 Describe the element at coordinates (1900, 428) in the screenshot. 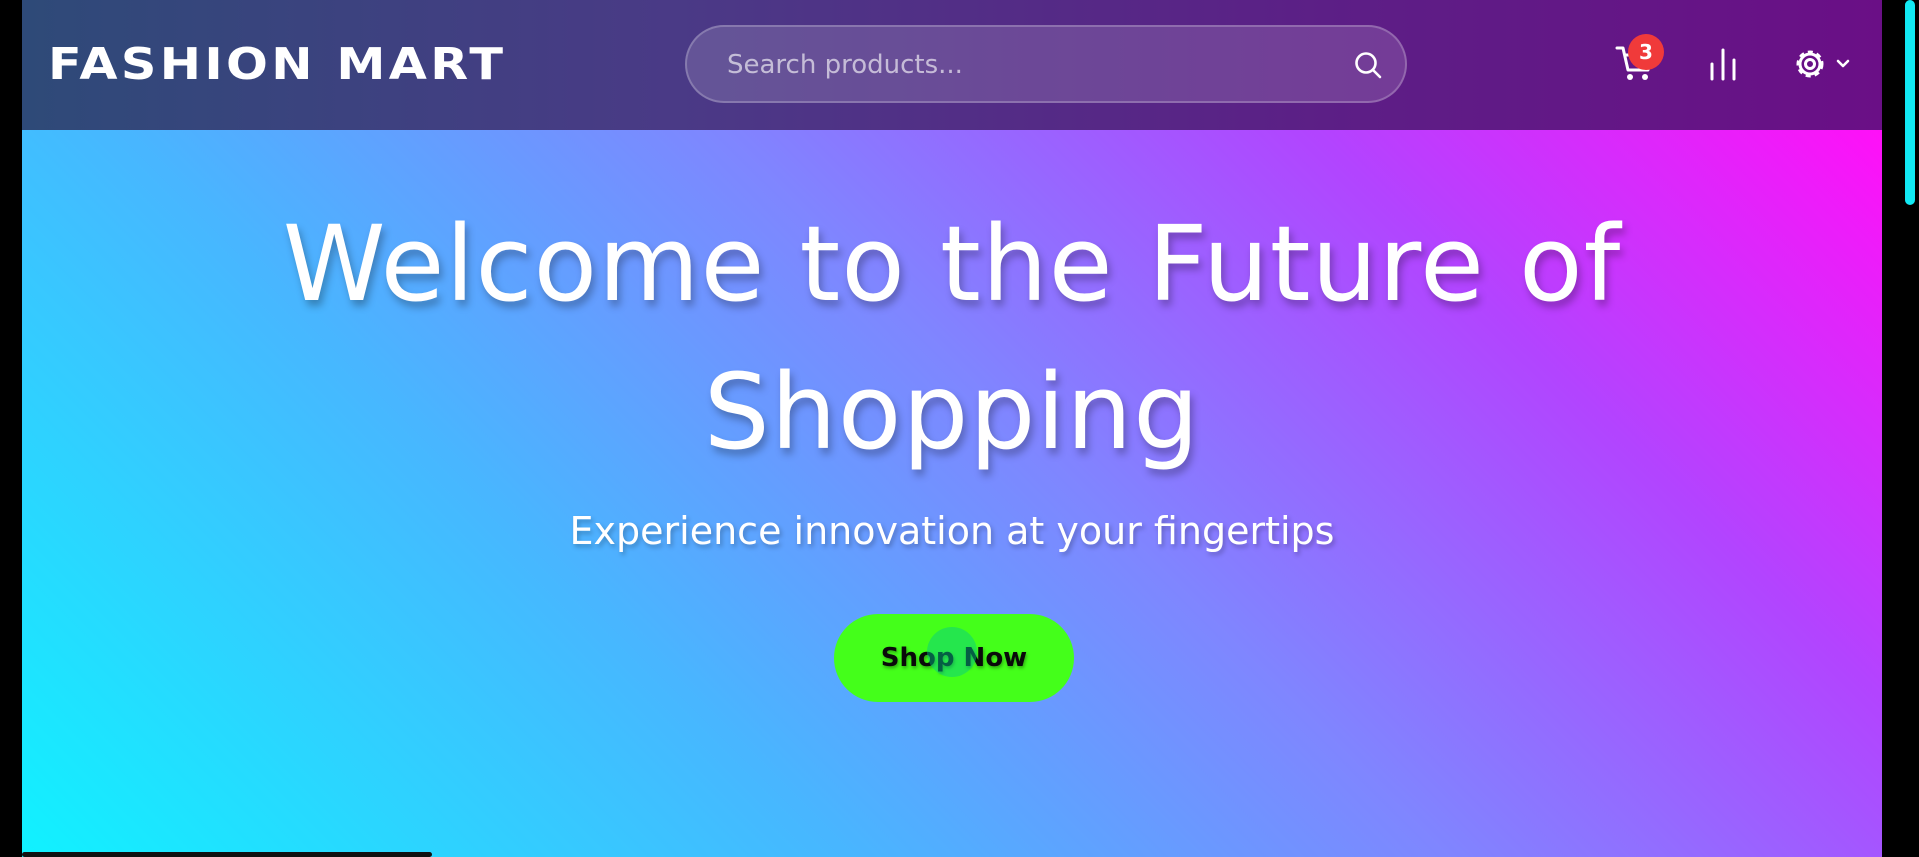

I see `scrollbar-track` at that location.